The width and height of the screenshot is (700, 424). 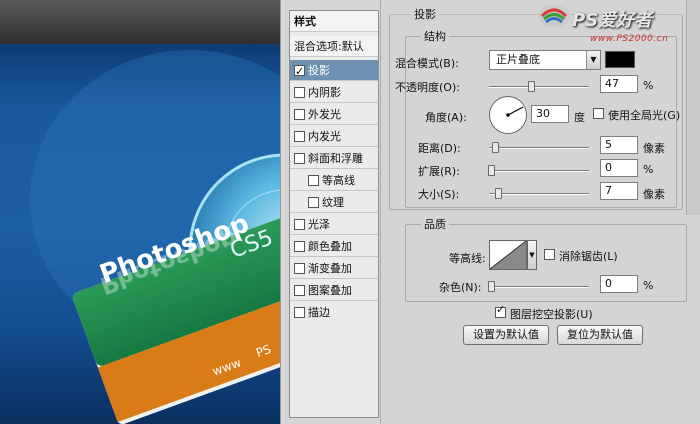 What do you see at coordinates (435, 224) in the screenshot?
I see `quality-title: 品质` at bounding box center [435, 224].